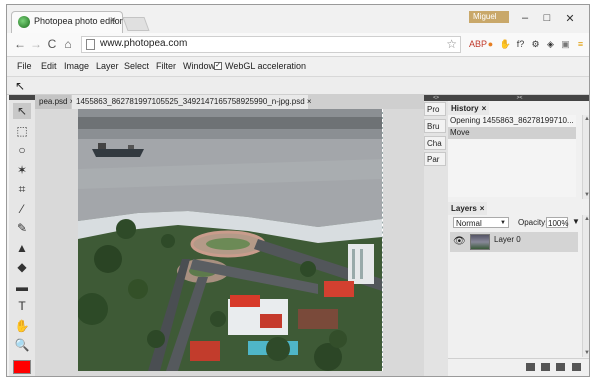  Describe the element at coordinates (136, 24) in the screenshot. I see `new-tab-button` at that location.